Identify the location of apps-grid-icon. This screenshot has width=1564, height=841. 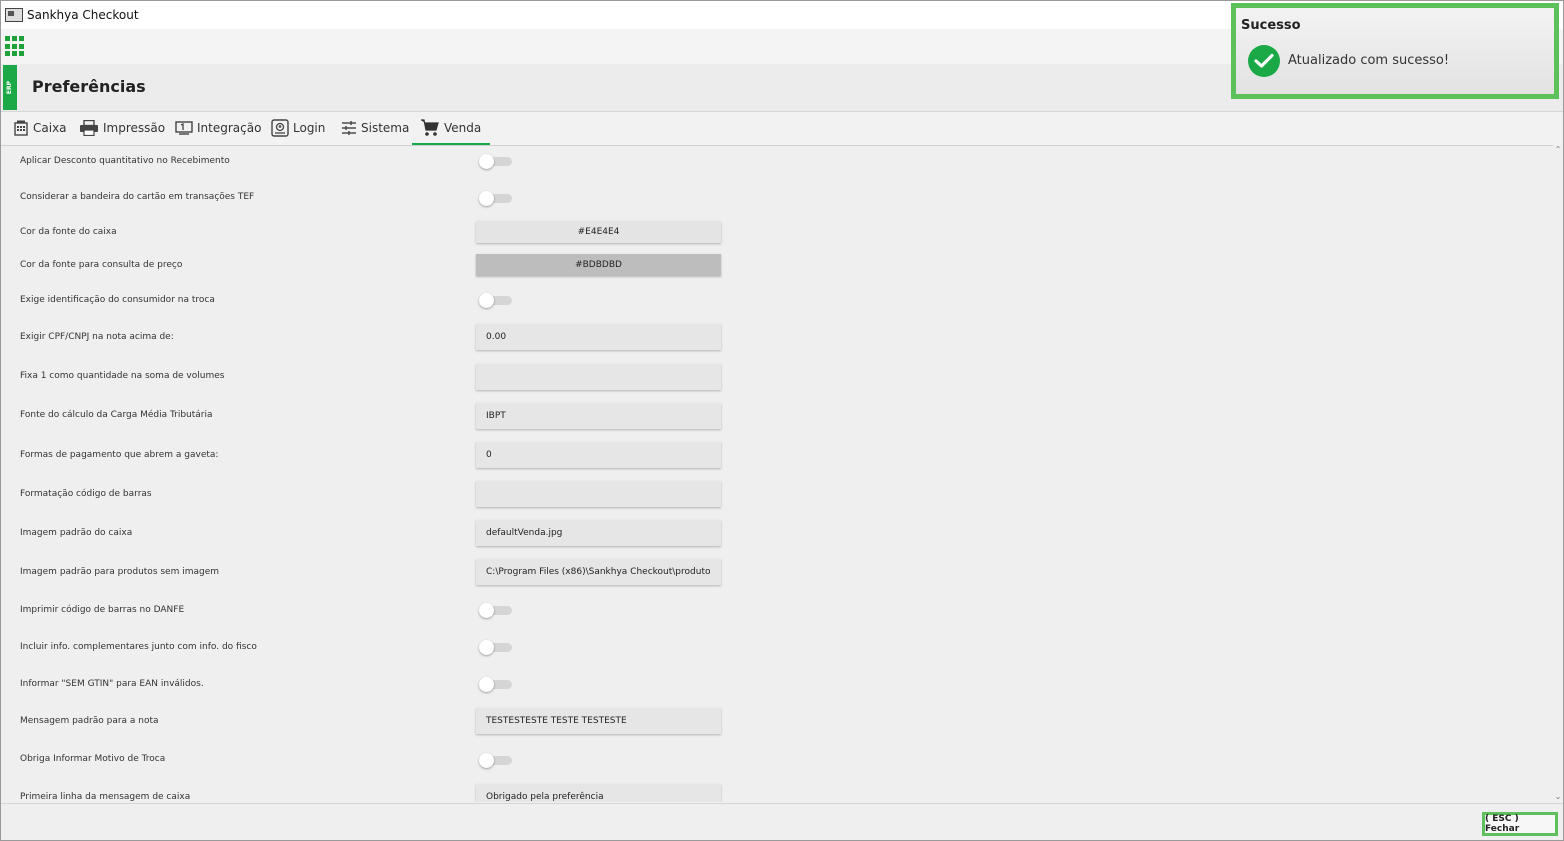
(15, 46).